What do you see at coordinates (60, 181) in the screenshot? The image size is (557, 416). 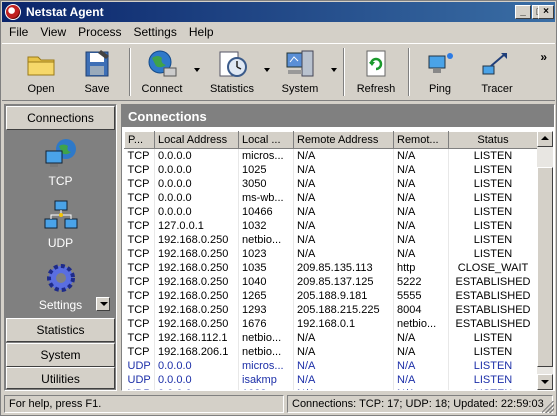 I see `nav-label-tcp: TCP` at bounding box center [60, 181].